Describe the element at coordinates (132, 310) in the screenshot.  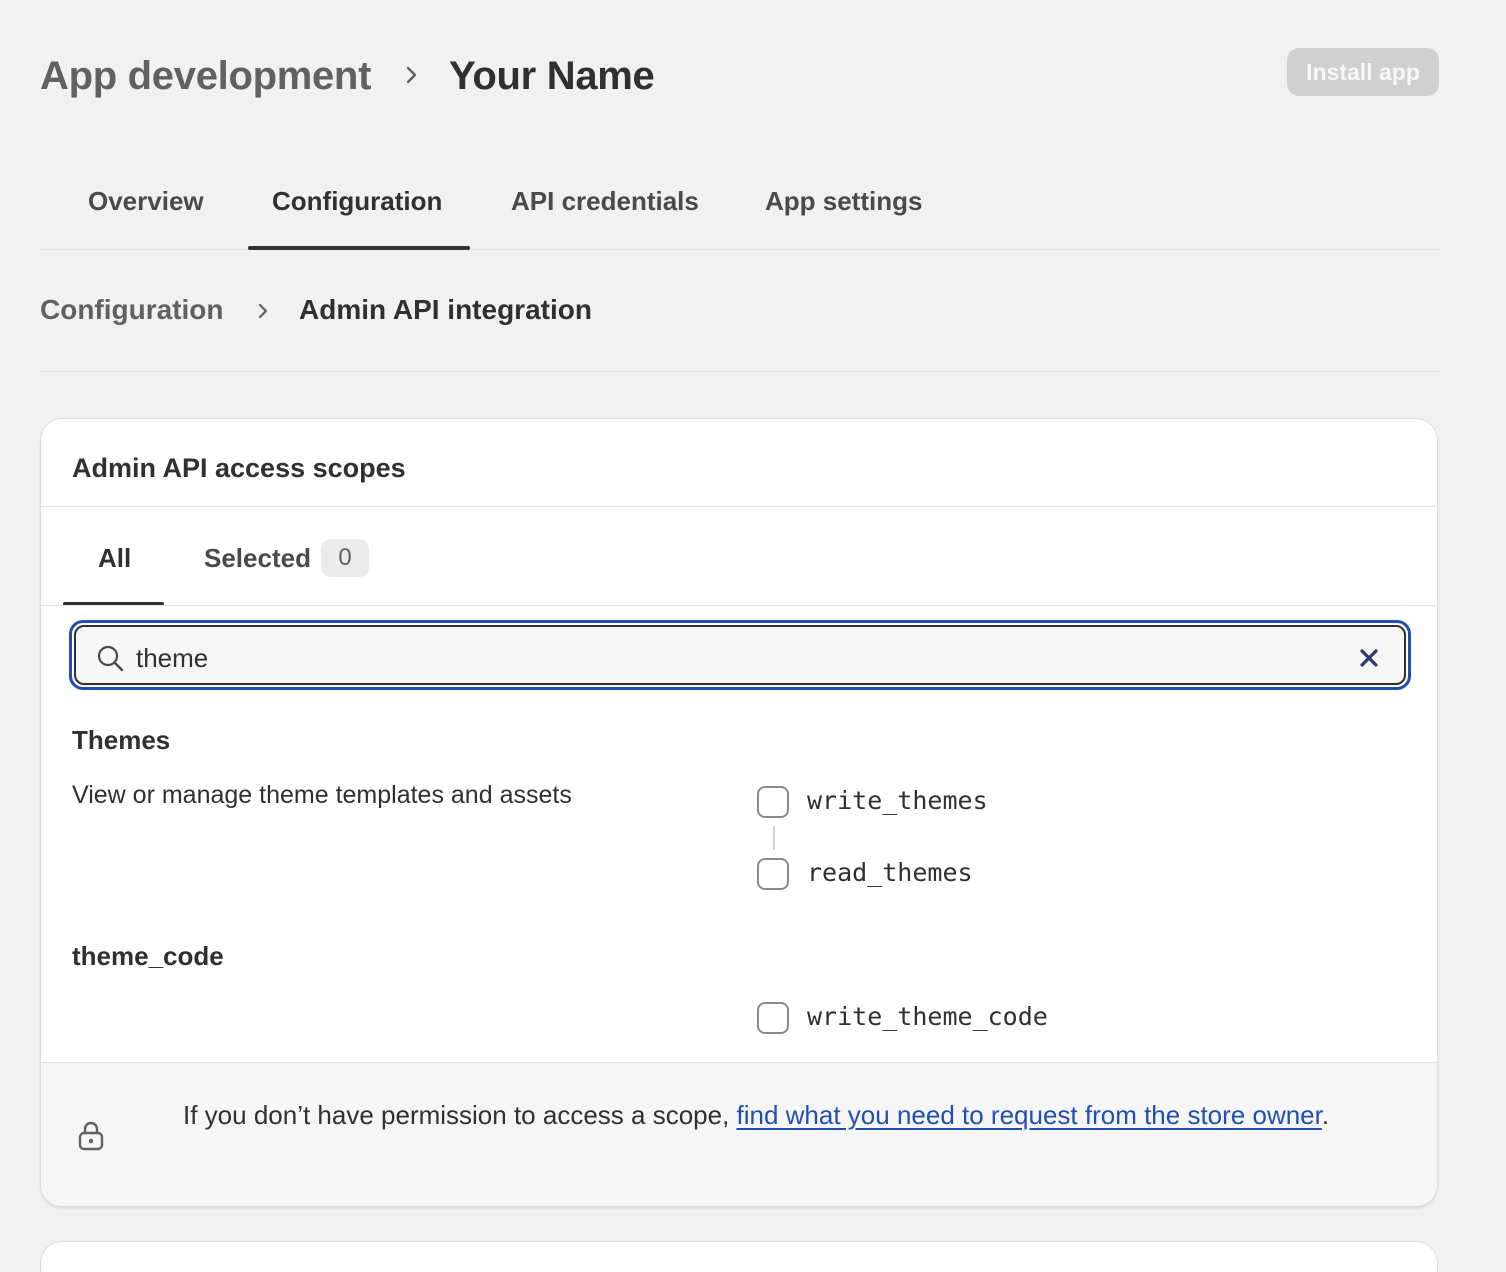
I see `breadcrumb-configuration: Configuration` at that location.